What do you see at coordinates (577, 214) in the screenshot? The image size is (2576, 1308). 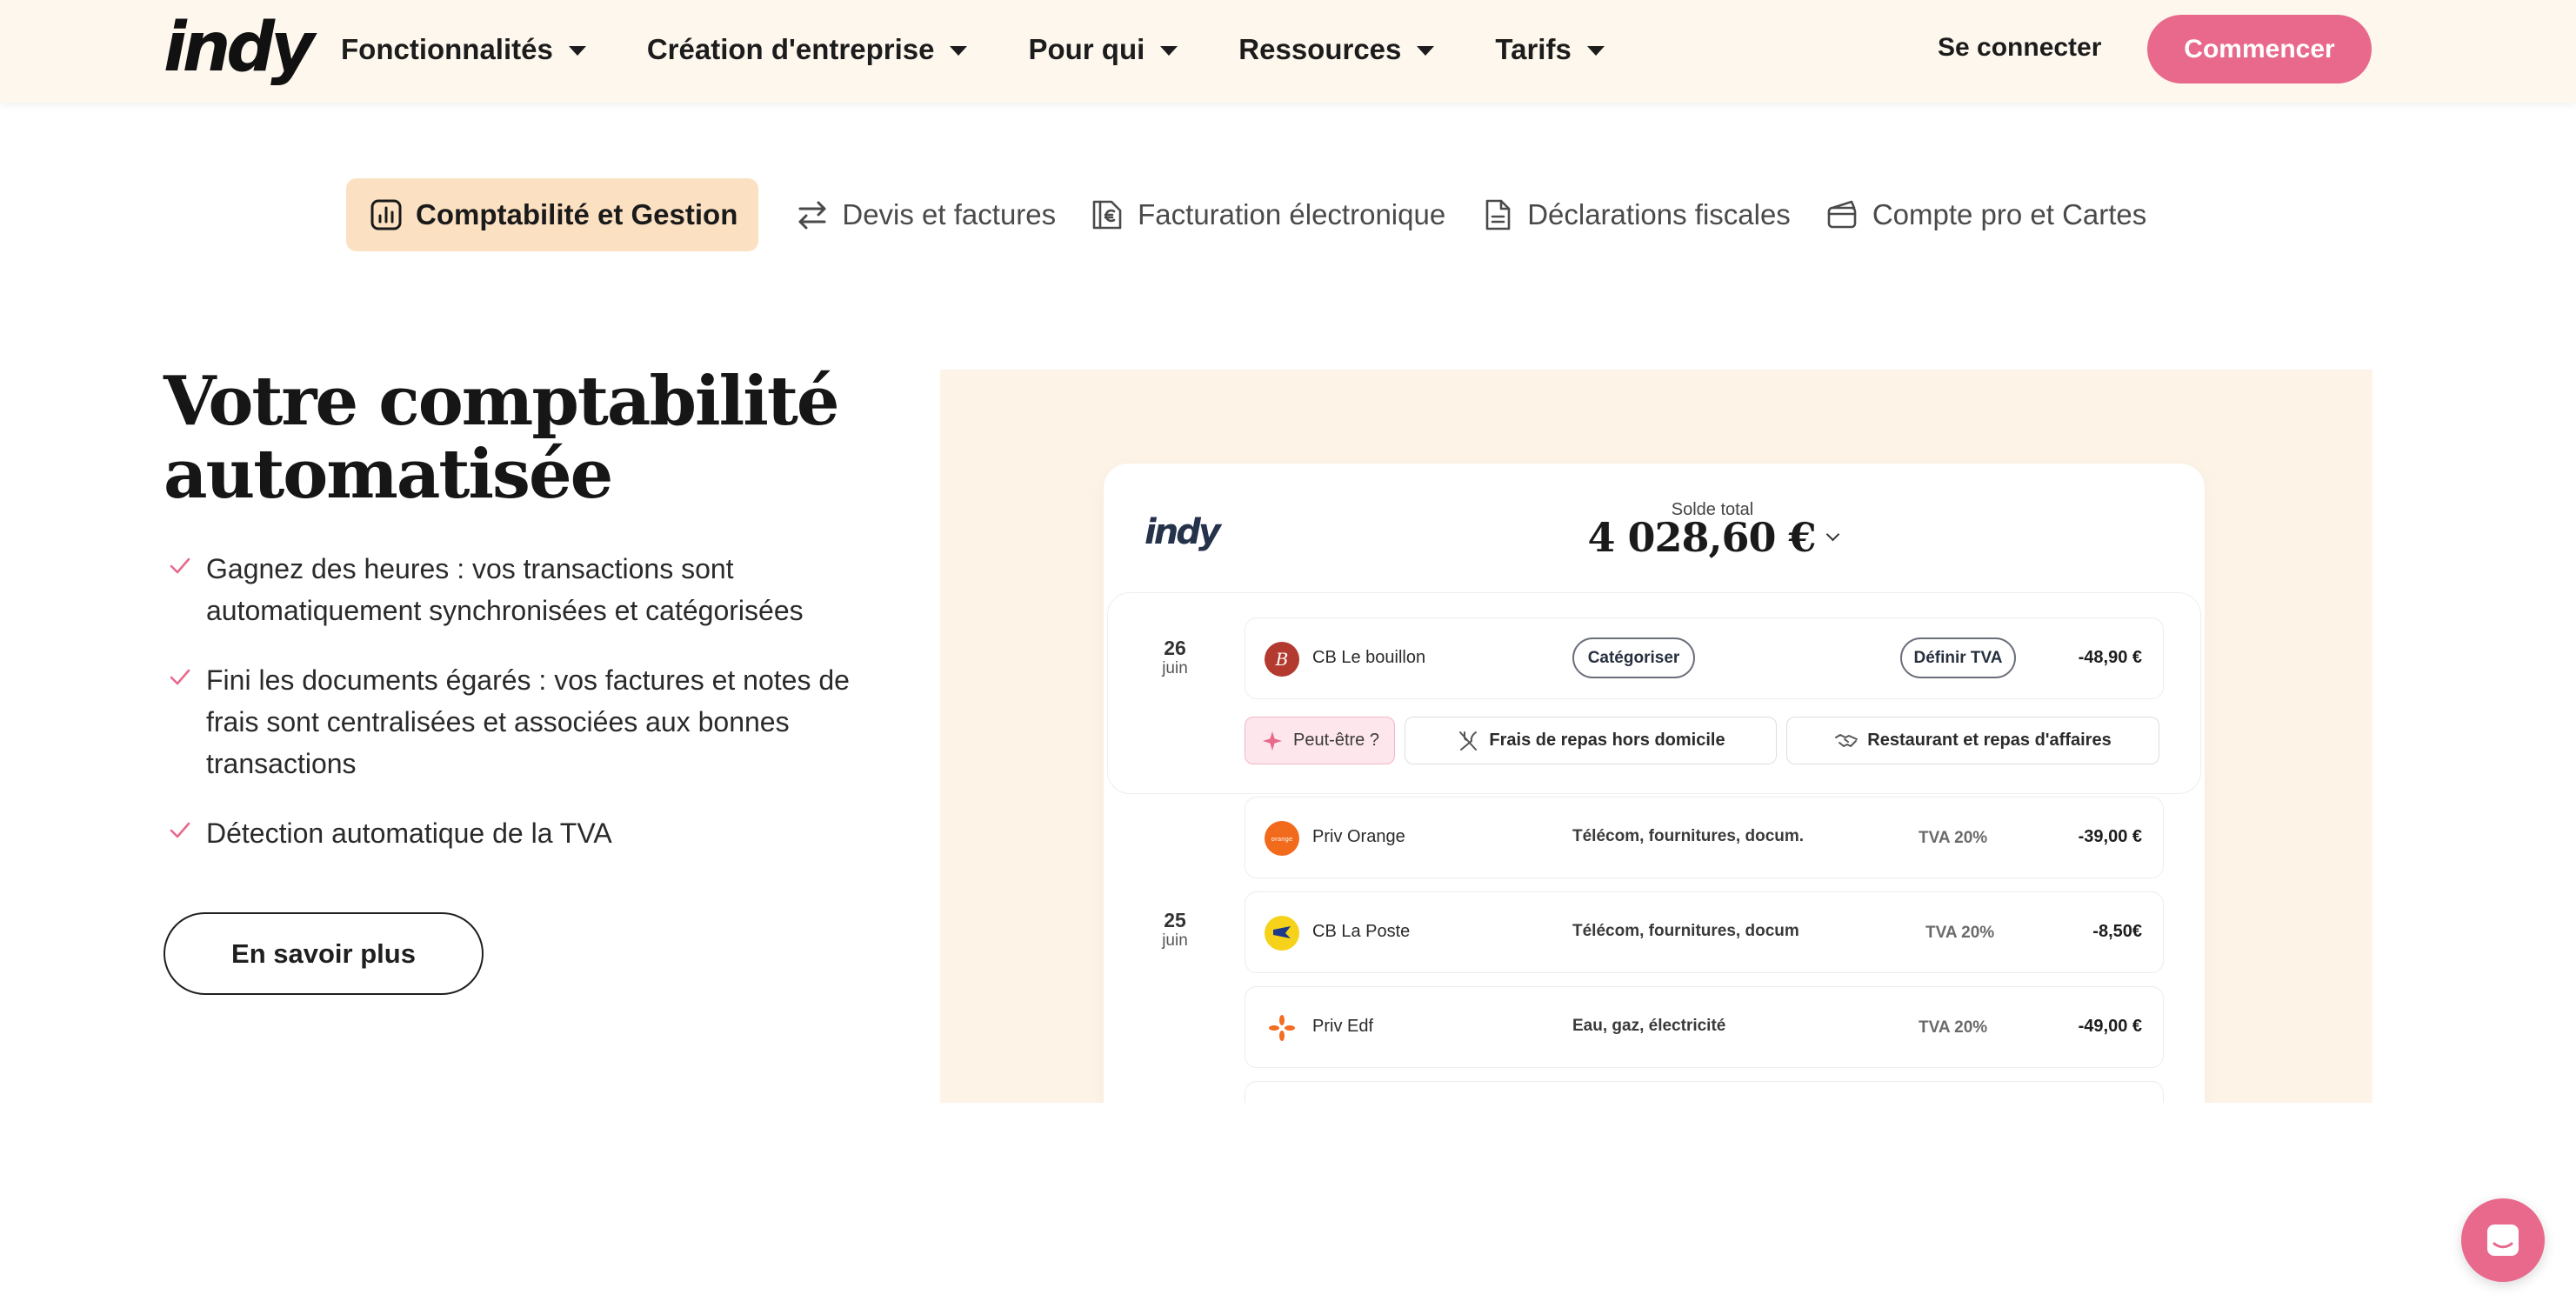 I see `tab-label: Comptabilité et Gestion` at bounding box center [577, 214].